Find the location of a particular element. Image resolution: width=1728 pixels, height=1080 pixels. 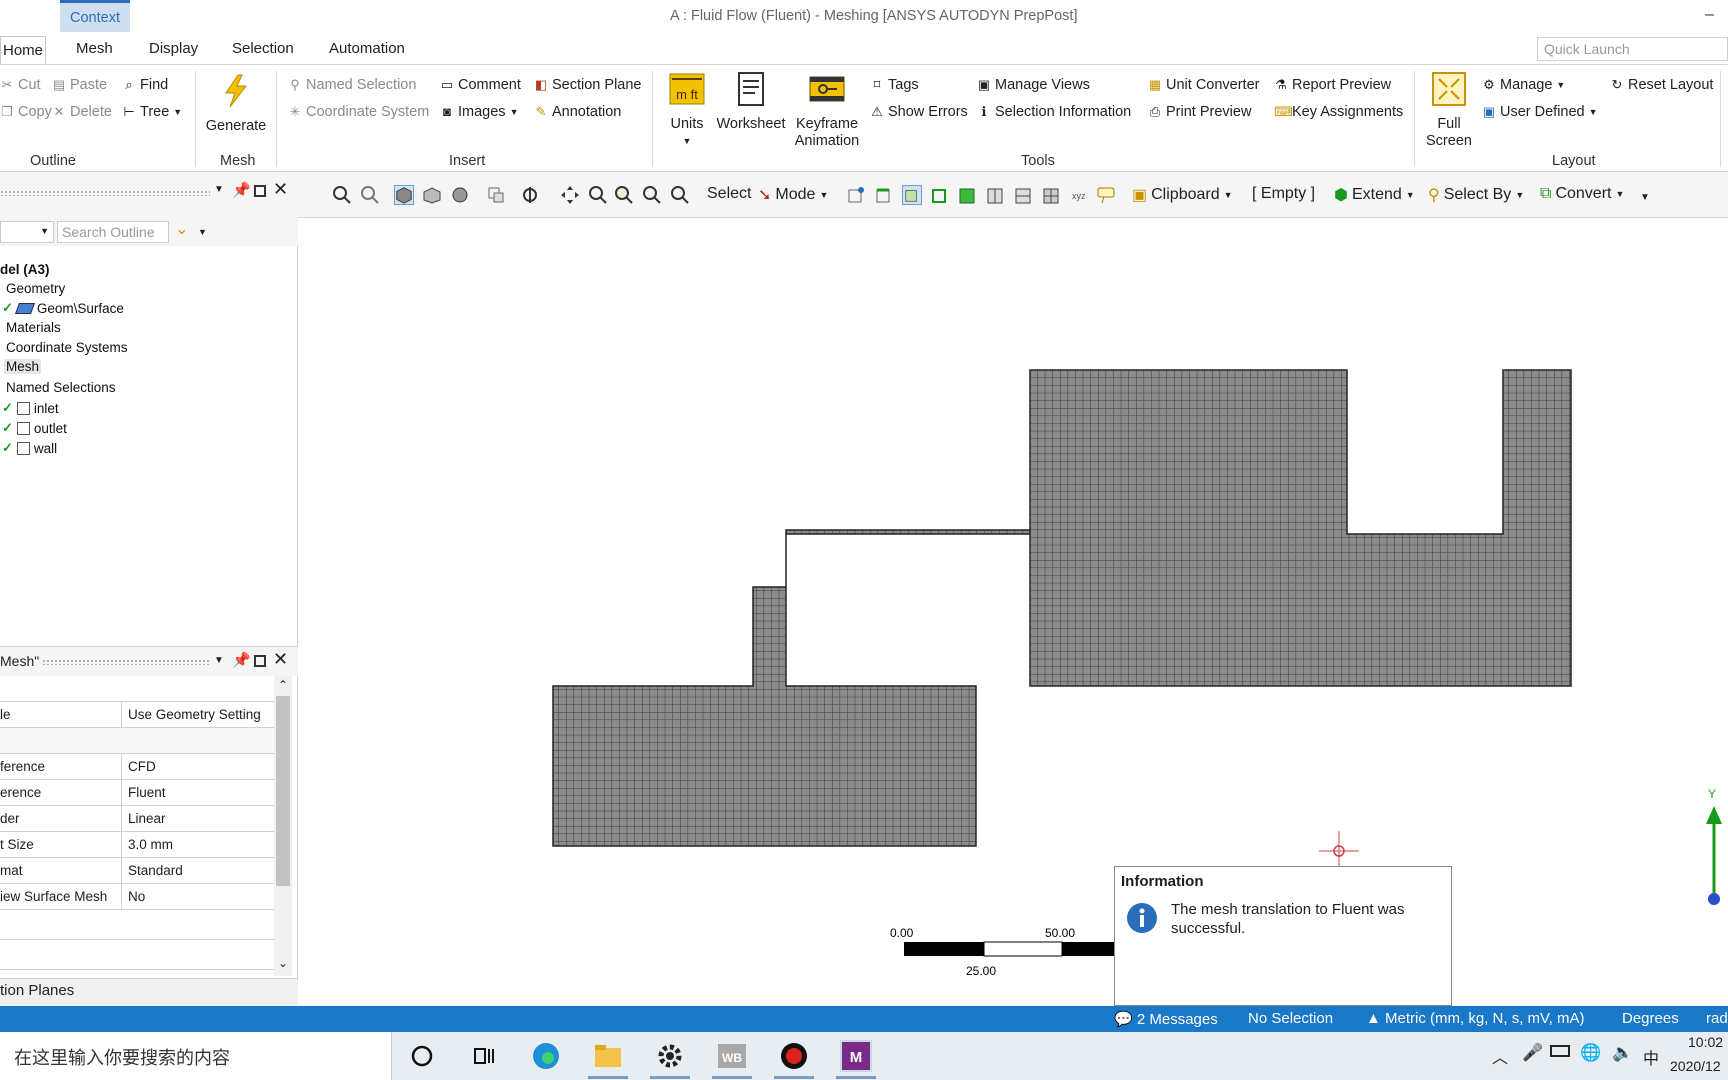

tags-button: ⌑ Tags is located at coordinates (894, 85).